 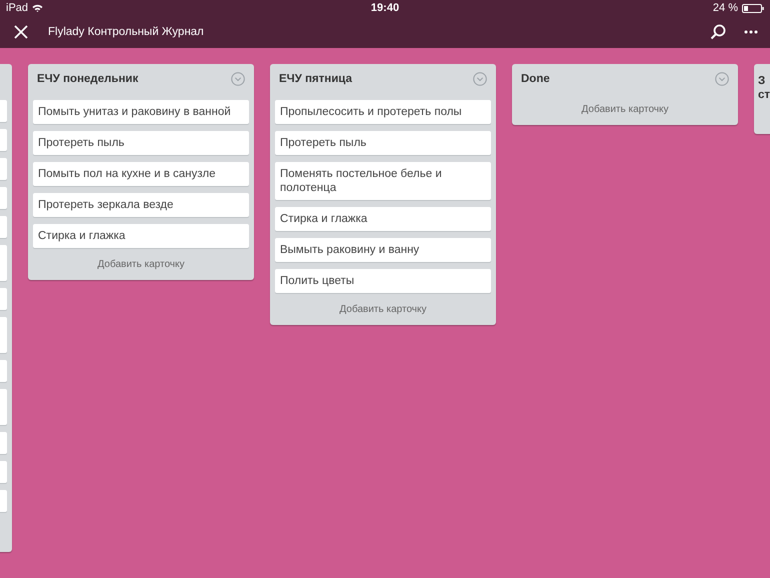 What do you see at coordinates (383, 181) in the screenshot?
I see `card: Поменять постельное белье и полотенца` at bounding box center [383, 181].